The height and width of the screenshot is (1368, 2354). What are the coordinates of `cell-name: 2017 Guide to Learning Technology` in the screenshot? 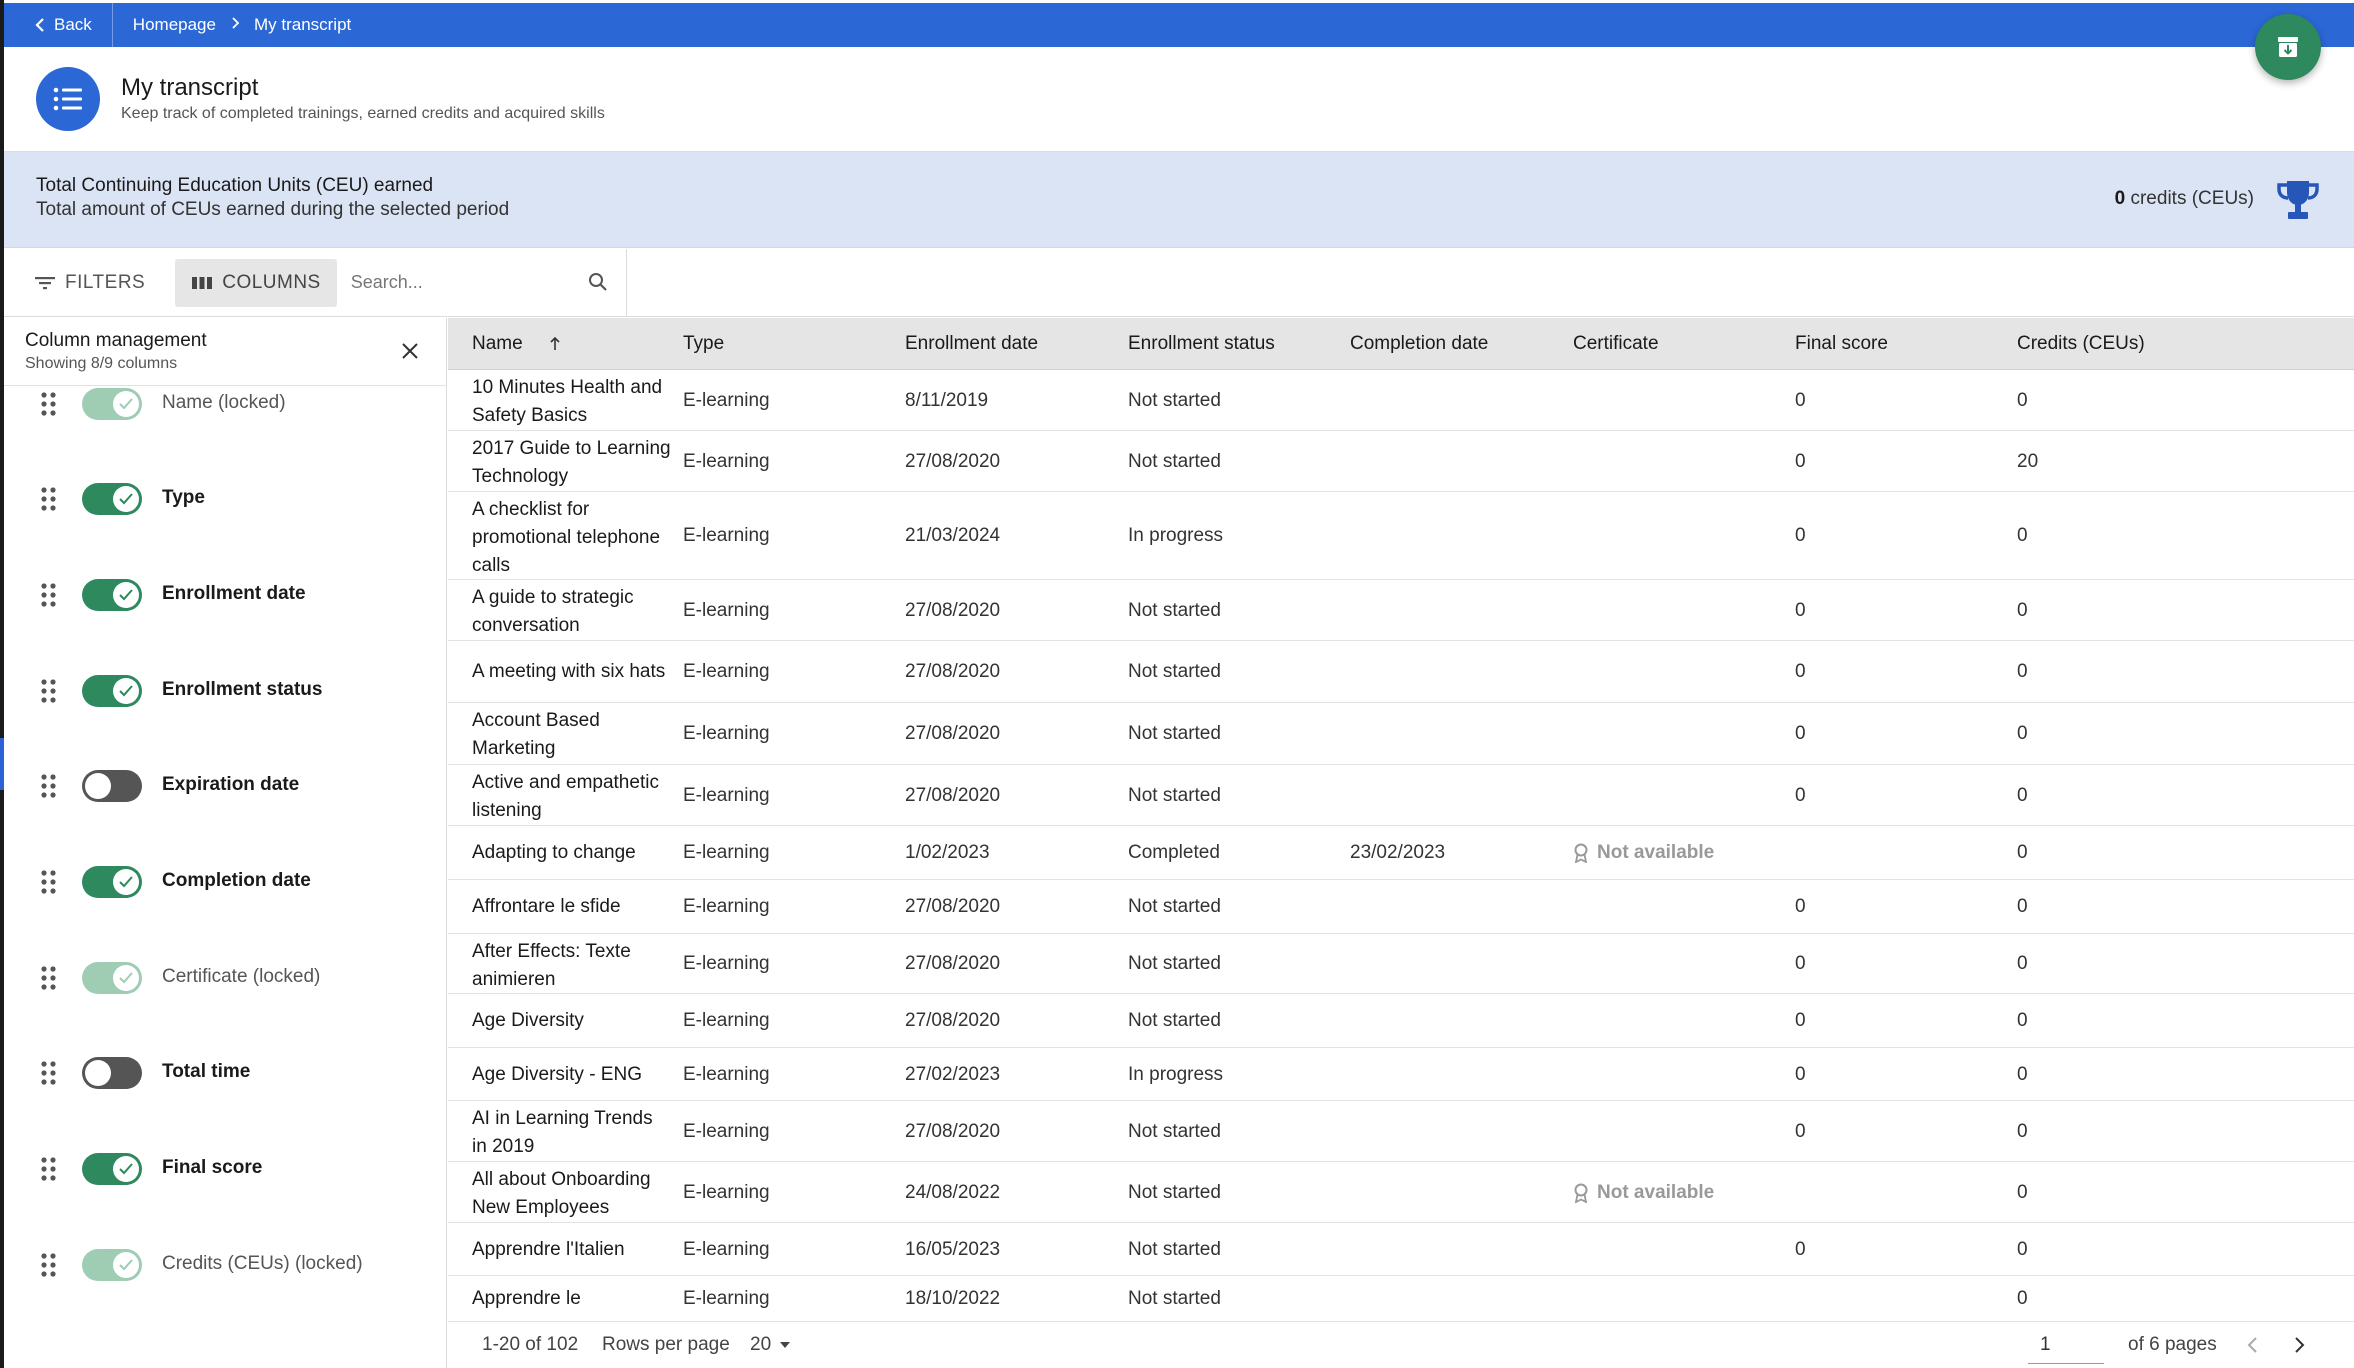 It's located at (571, 462).